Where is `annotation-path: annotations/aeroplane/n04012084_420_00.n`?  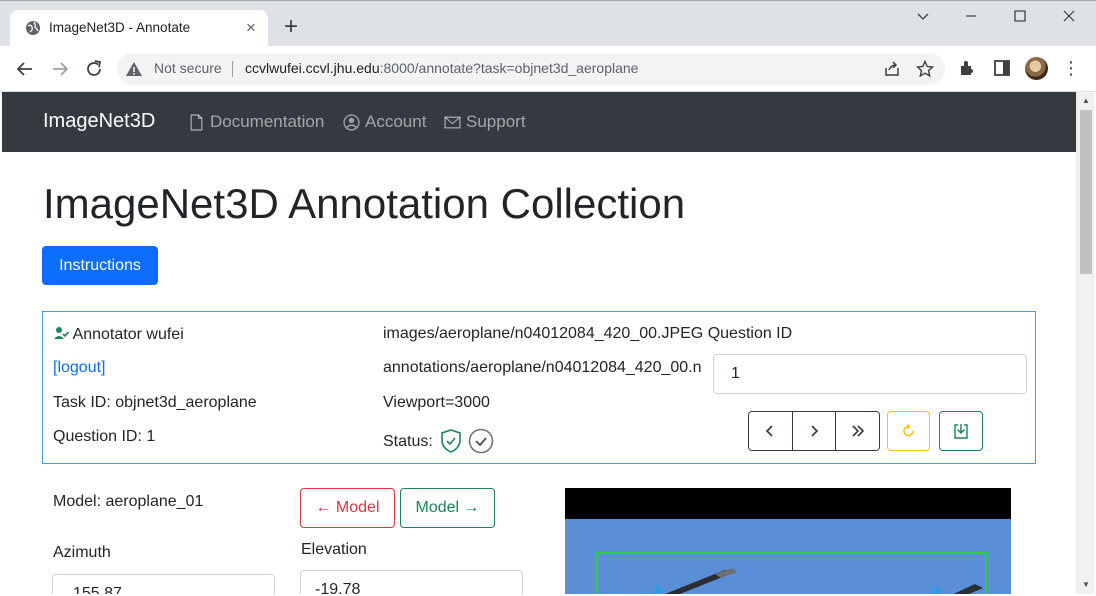 annotation-path: annotations/aeroplane/n04012084_420_00.n is located at coordinates (542, 367).